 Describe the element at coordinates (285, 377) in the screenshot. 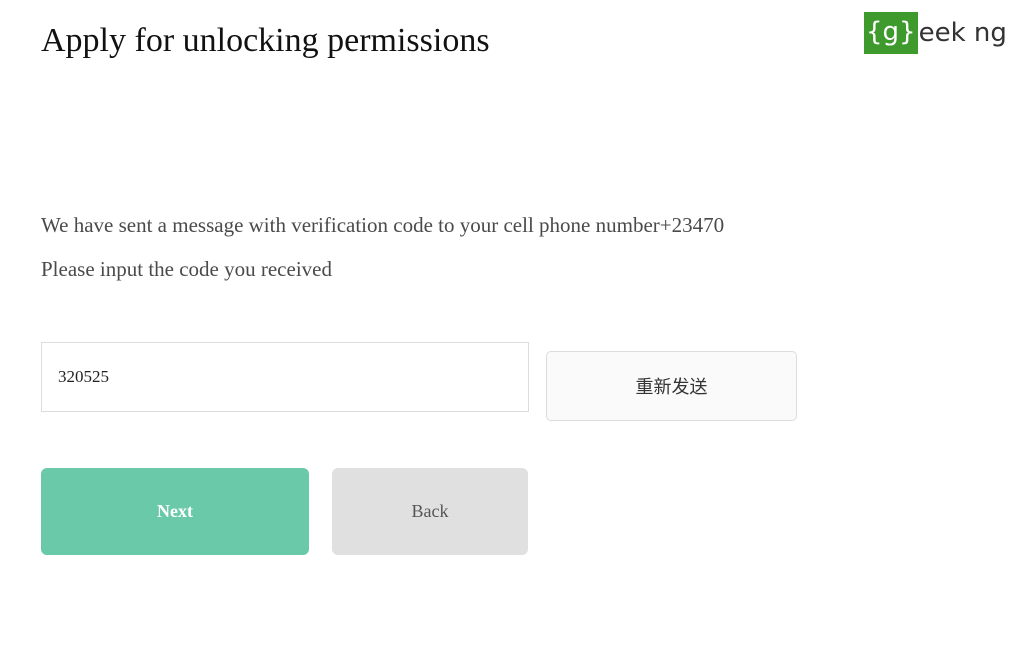

I see `verification-code-input` at that location.